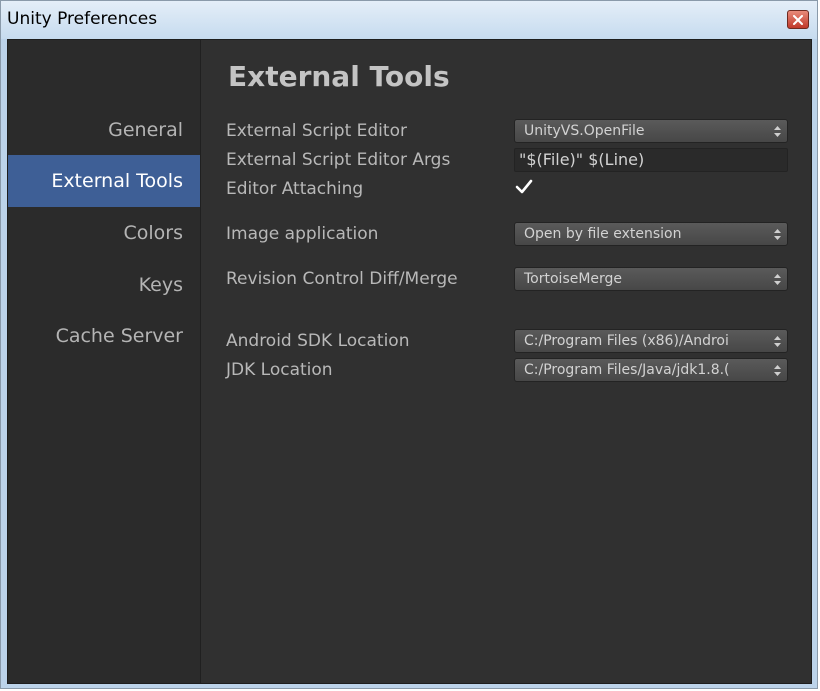 The width and height of the screenshot is (820, 691). I want to click on close-button, so click(798, 19).